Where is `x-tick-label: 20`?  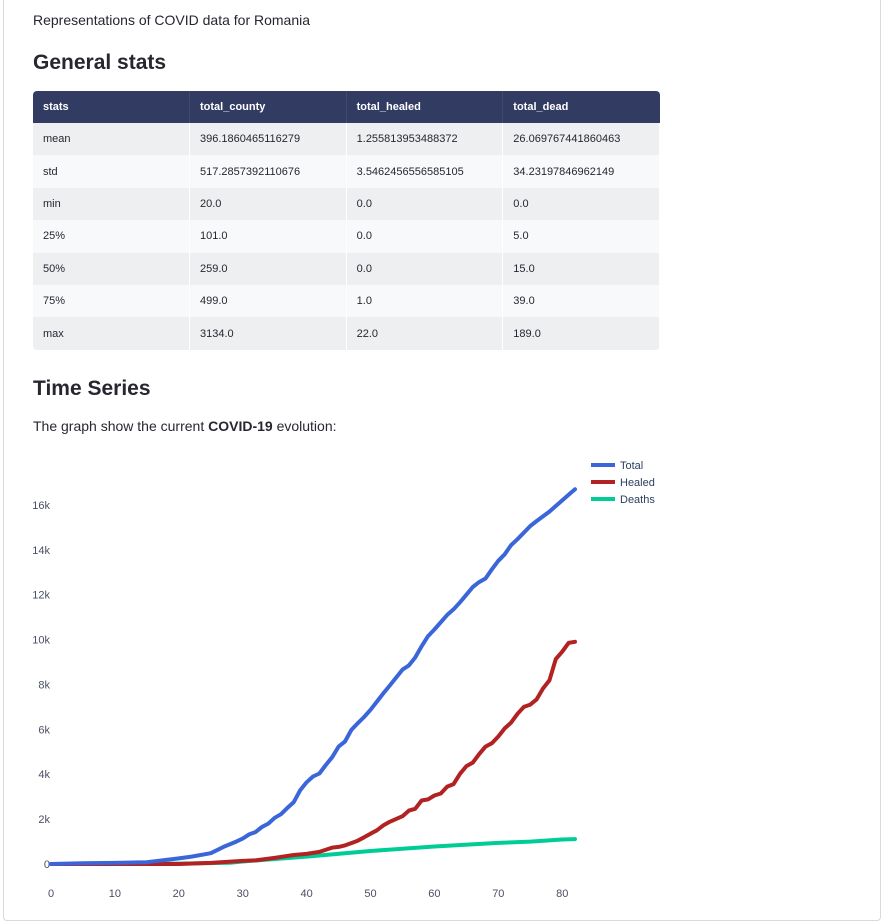
x-tick-label: 20 is located at coordinates (179, 894).